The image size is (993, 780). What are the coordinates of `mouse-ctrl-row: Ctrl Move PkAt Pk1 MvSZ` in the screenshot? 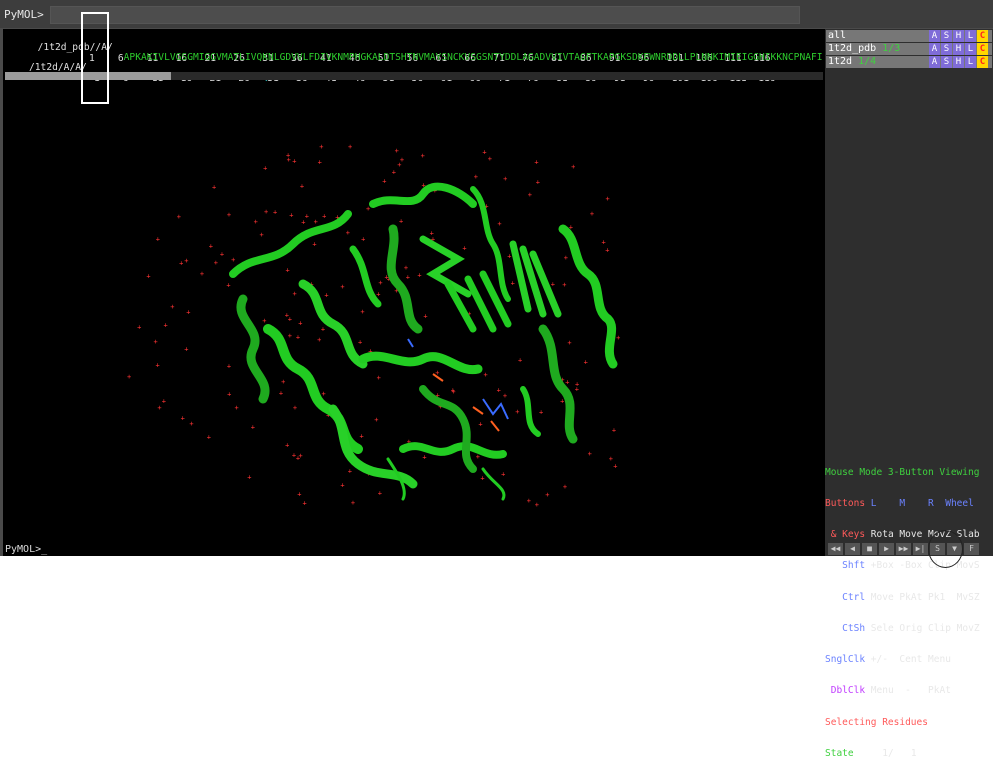 It's located at (911, 597).